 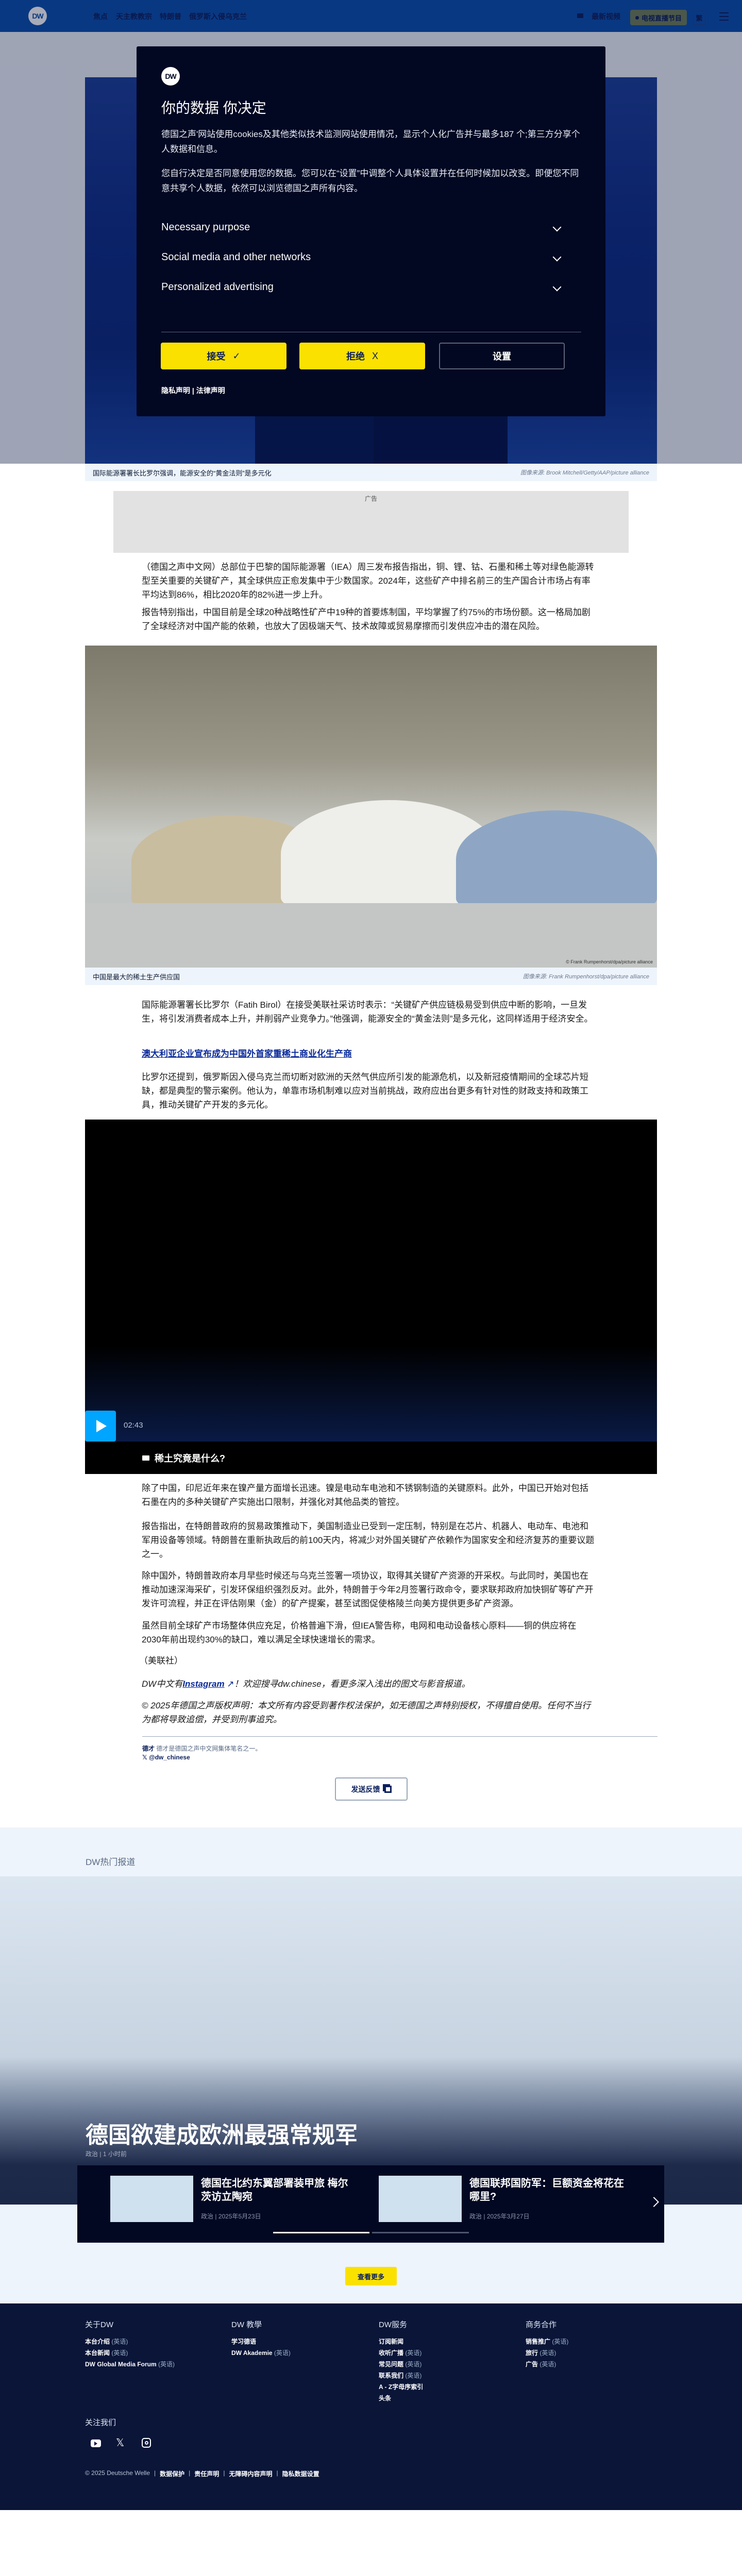 I want to click on ig-suffix: ！欢迎搜寻dw.chinese，看更多深入浅出的图文与影音报道。, so click(x=352, y=1684).